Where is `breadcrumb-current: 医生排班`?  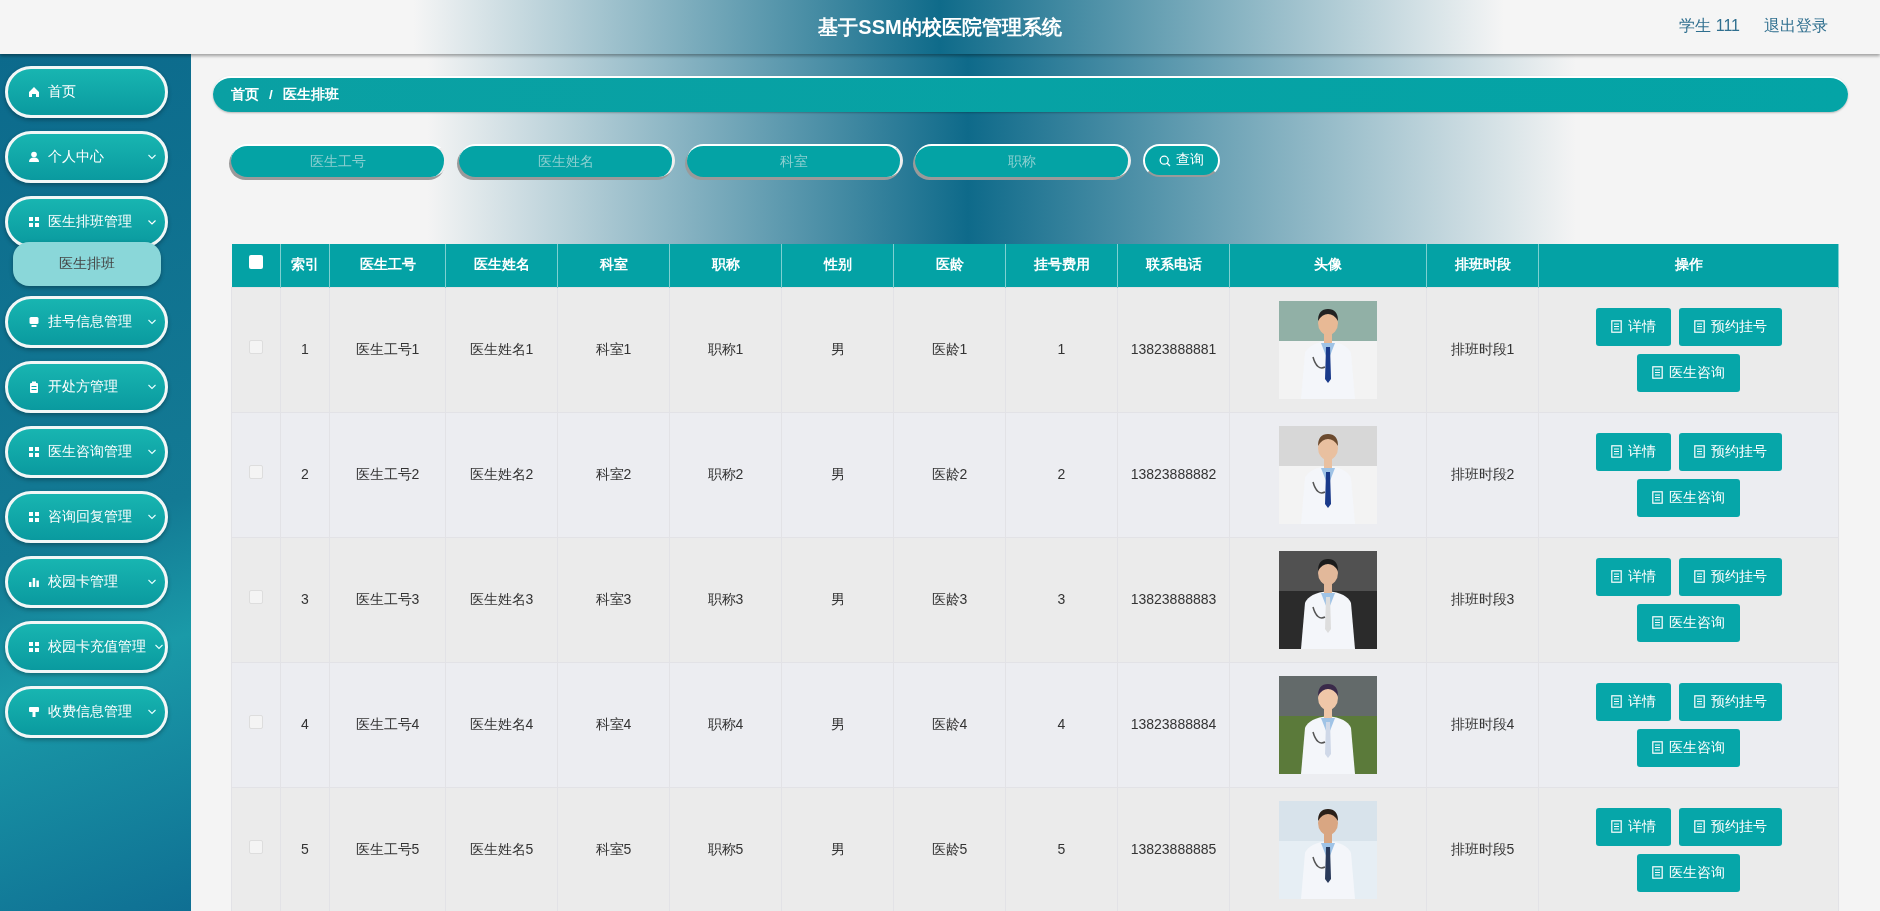 breadcrumb-current: 医生排班 is located at coordinates (310, 94).